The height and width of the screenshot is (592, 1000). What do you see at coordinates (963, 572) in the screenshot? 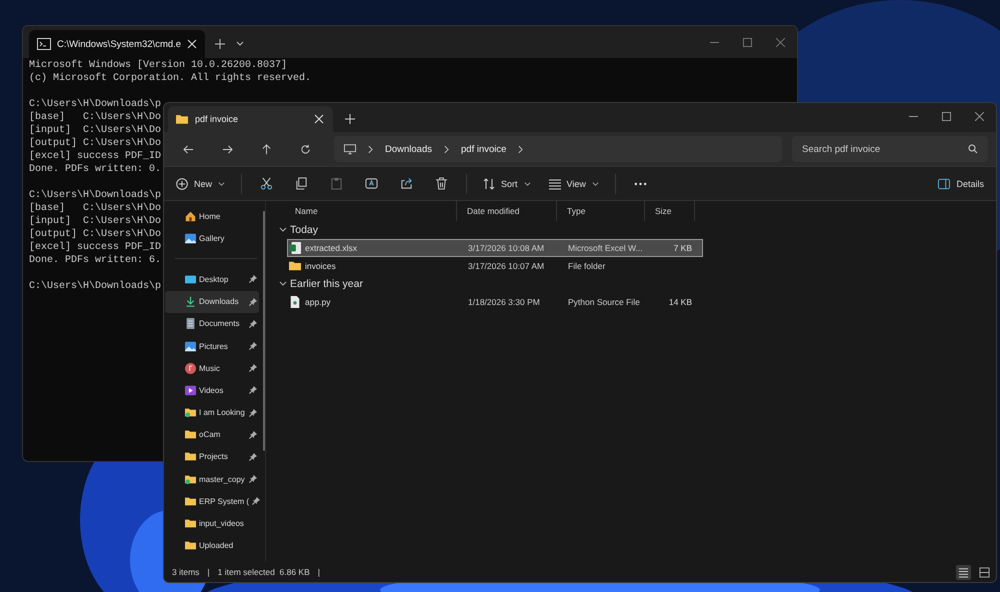
I see `details-view-icon` at bounding box center [963, 572].